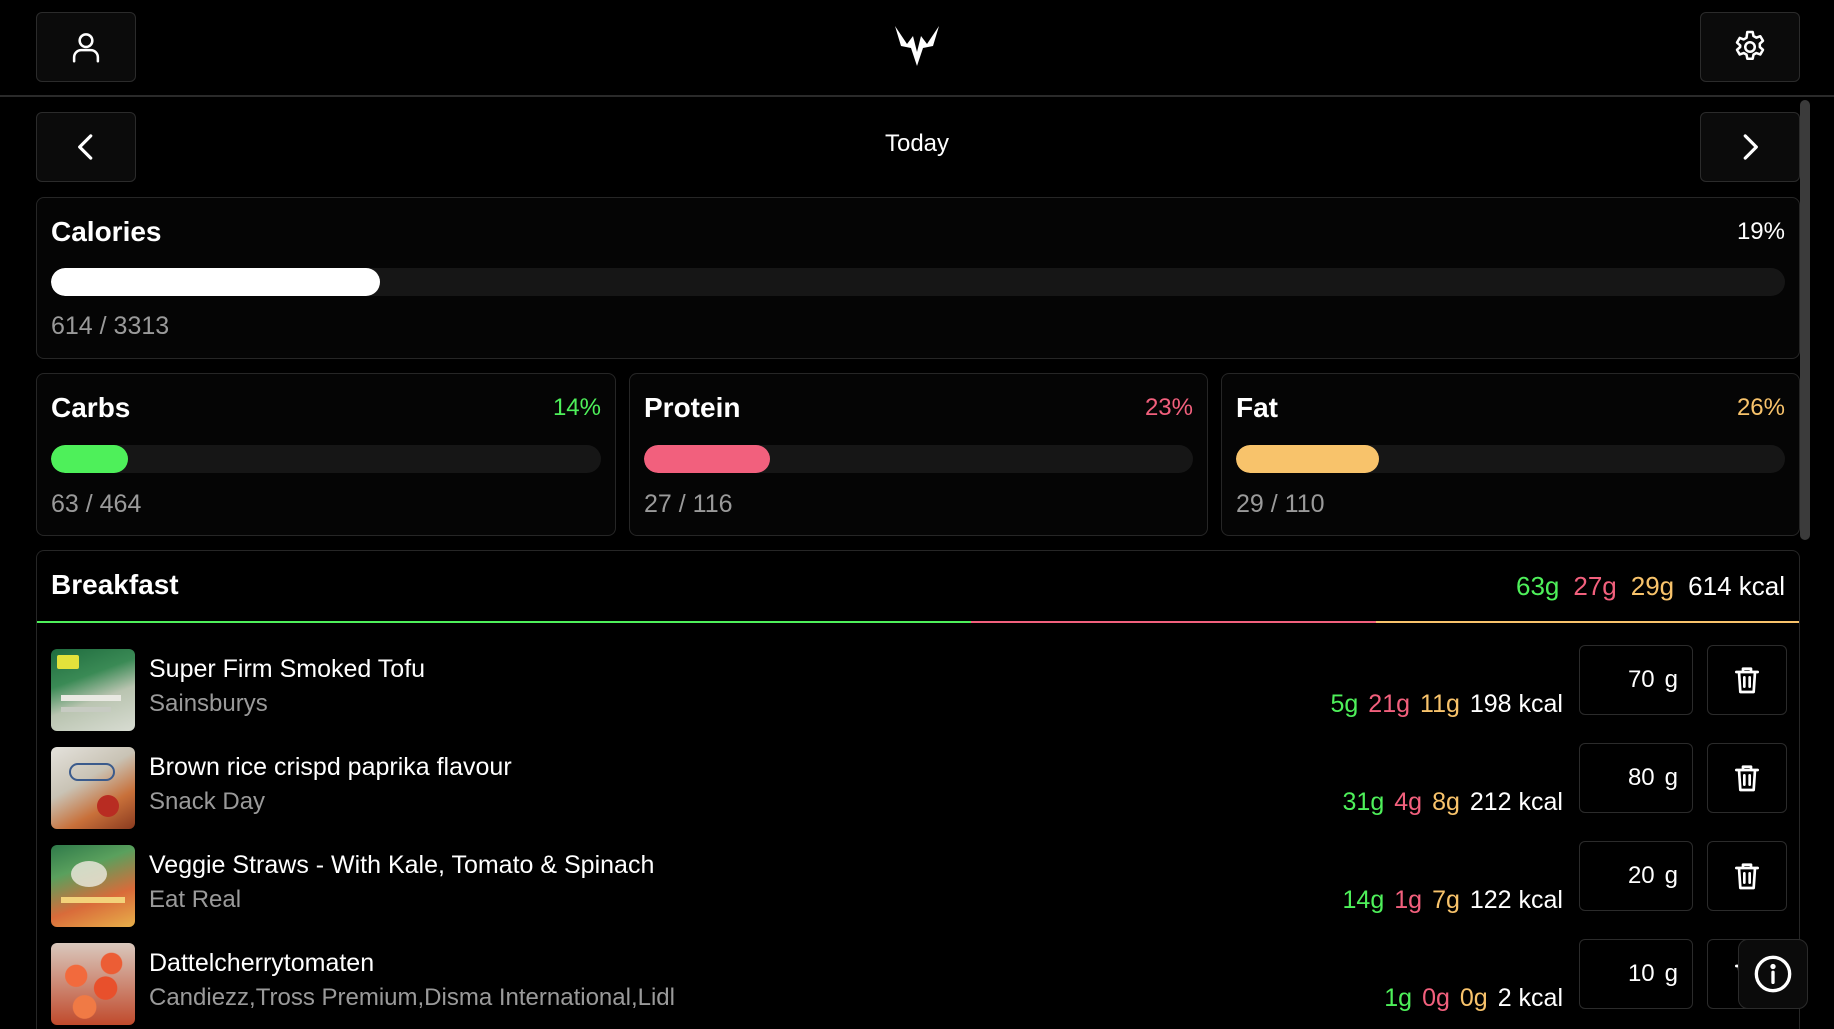 The image size is (1834, 1029). What do you see at coordinates (1363, 900) in the screenshot?
I see `food-carbs: 14g` at bounding box center [1363, 900].